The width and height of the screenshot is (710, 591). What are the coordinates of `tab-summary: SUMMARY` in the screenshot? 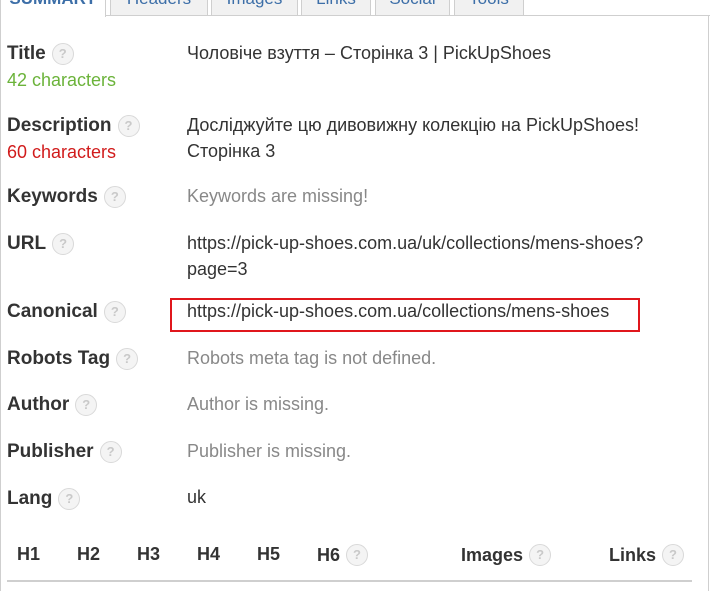 It's located at (53, 8).